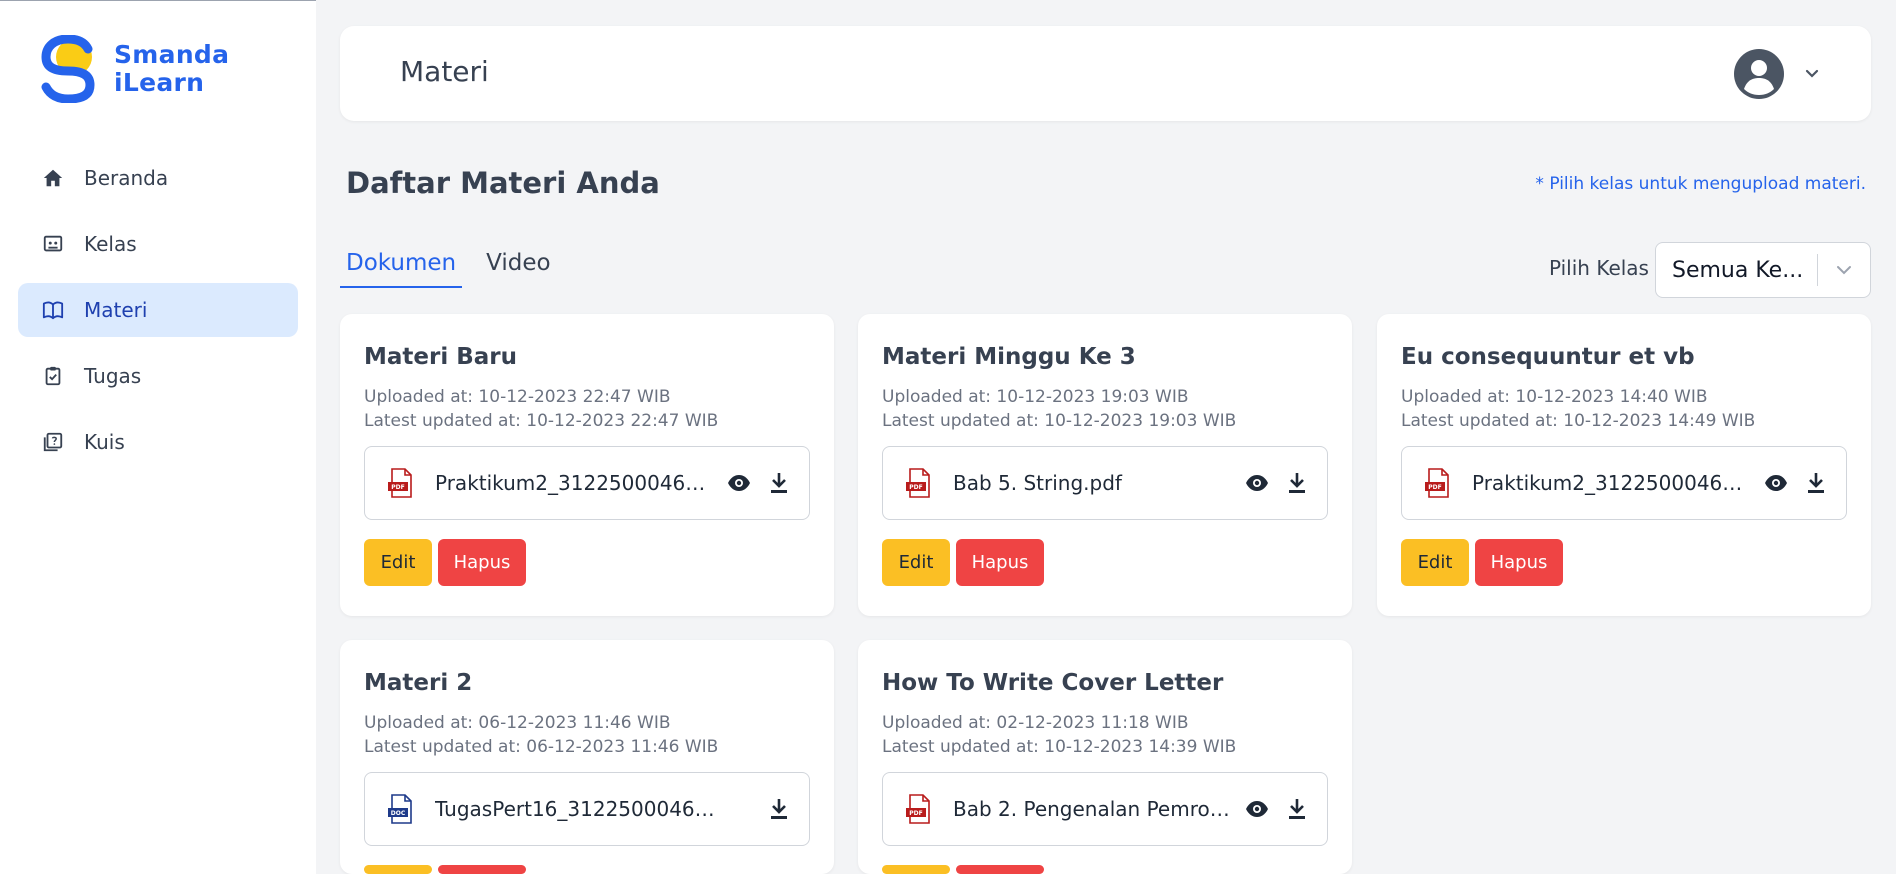  I want to click on clipboard-check-icon, so click(53, 376).